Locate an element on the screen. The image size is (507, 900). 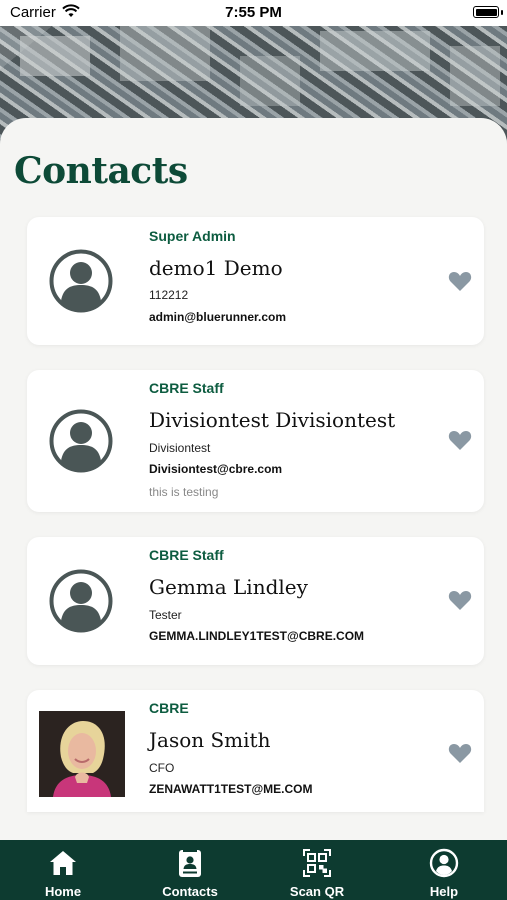
contact-name: Jason Smith is located at coordinates (210, 740).